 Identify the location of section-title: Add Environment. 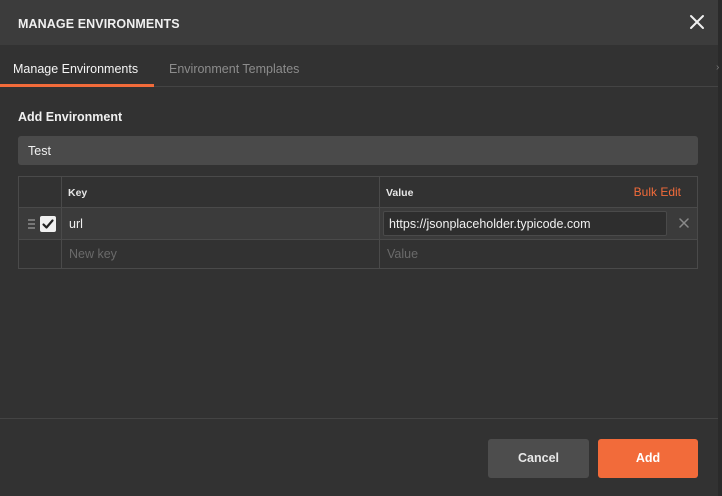
(70, 117).